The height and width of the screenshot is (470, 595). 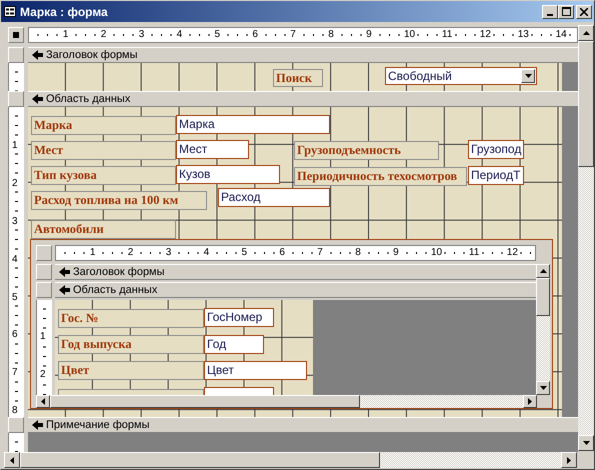 What do you see at coordinates (496, 149) in the screenshot?
I see `text-field: Грузопод` at bounding box center [496, 149].